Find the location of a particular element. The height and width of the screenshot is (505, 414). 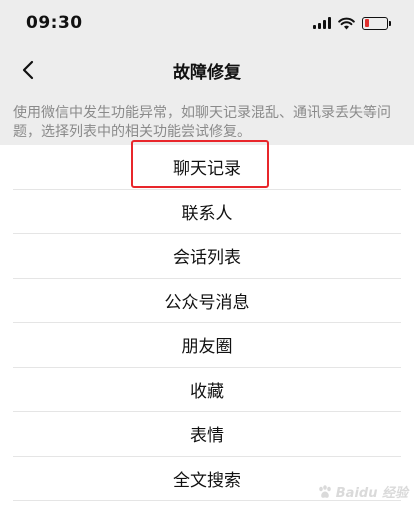

list-item-label: 会话列表 is located at coordinates (207, 258).